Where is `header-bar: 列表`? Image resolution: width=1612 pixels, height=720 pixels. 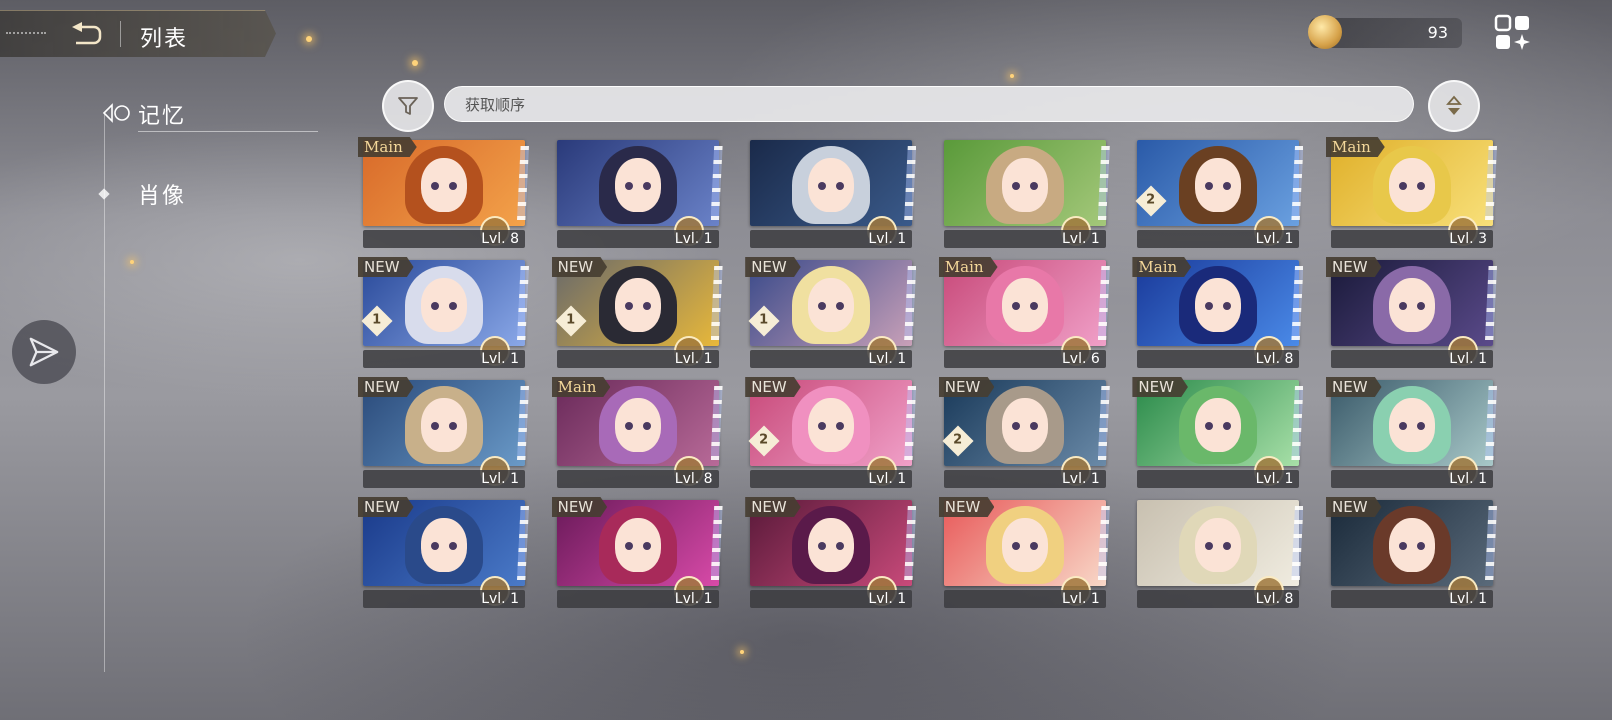
header-bar: 列表 is located at coordinates (138, 33).